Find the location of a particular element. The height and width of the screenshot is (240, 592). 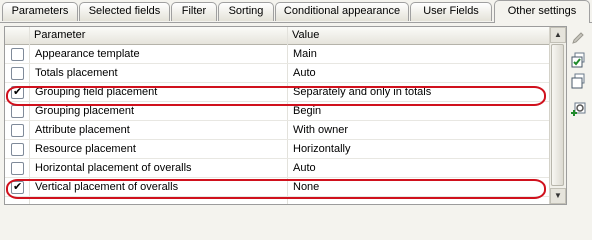

value-cell: Horizontally is located at coordinates (420, 149).